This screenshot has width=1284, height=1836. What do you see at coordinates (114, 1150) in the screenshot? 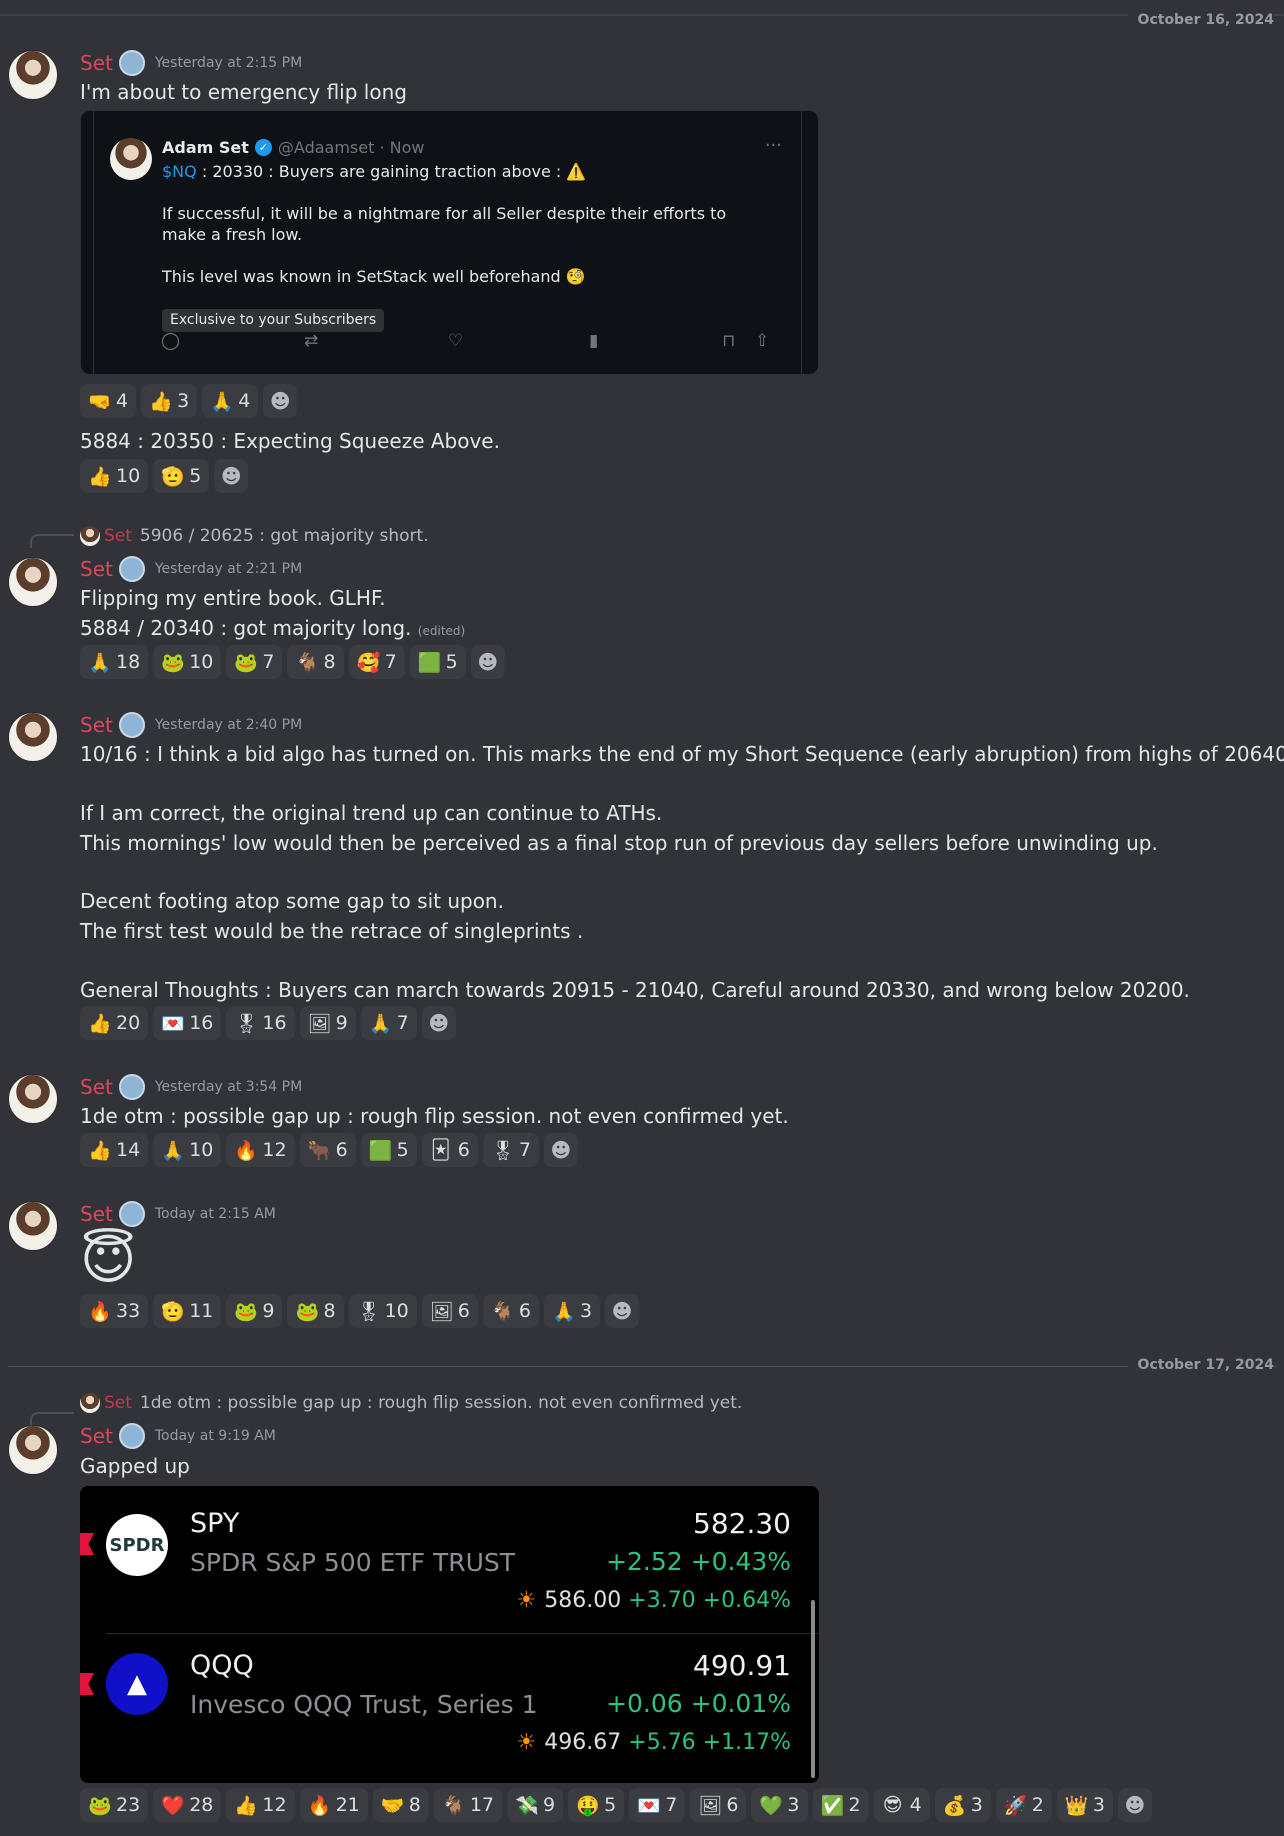
I see `reaction-button: 👍 14` at bounding box center [114, 1150].